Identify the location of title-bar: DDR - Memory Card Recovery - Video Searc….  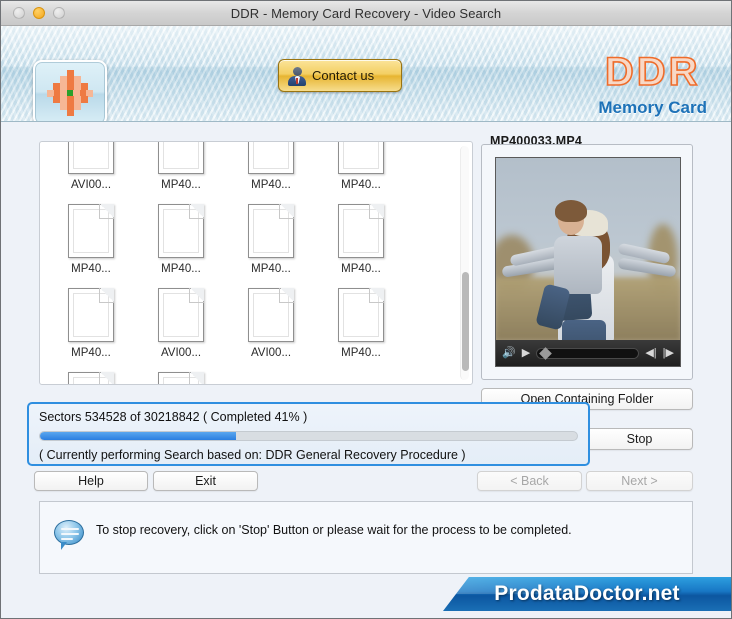
(366, 13).